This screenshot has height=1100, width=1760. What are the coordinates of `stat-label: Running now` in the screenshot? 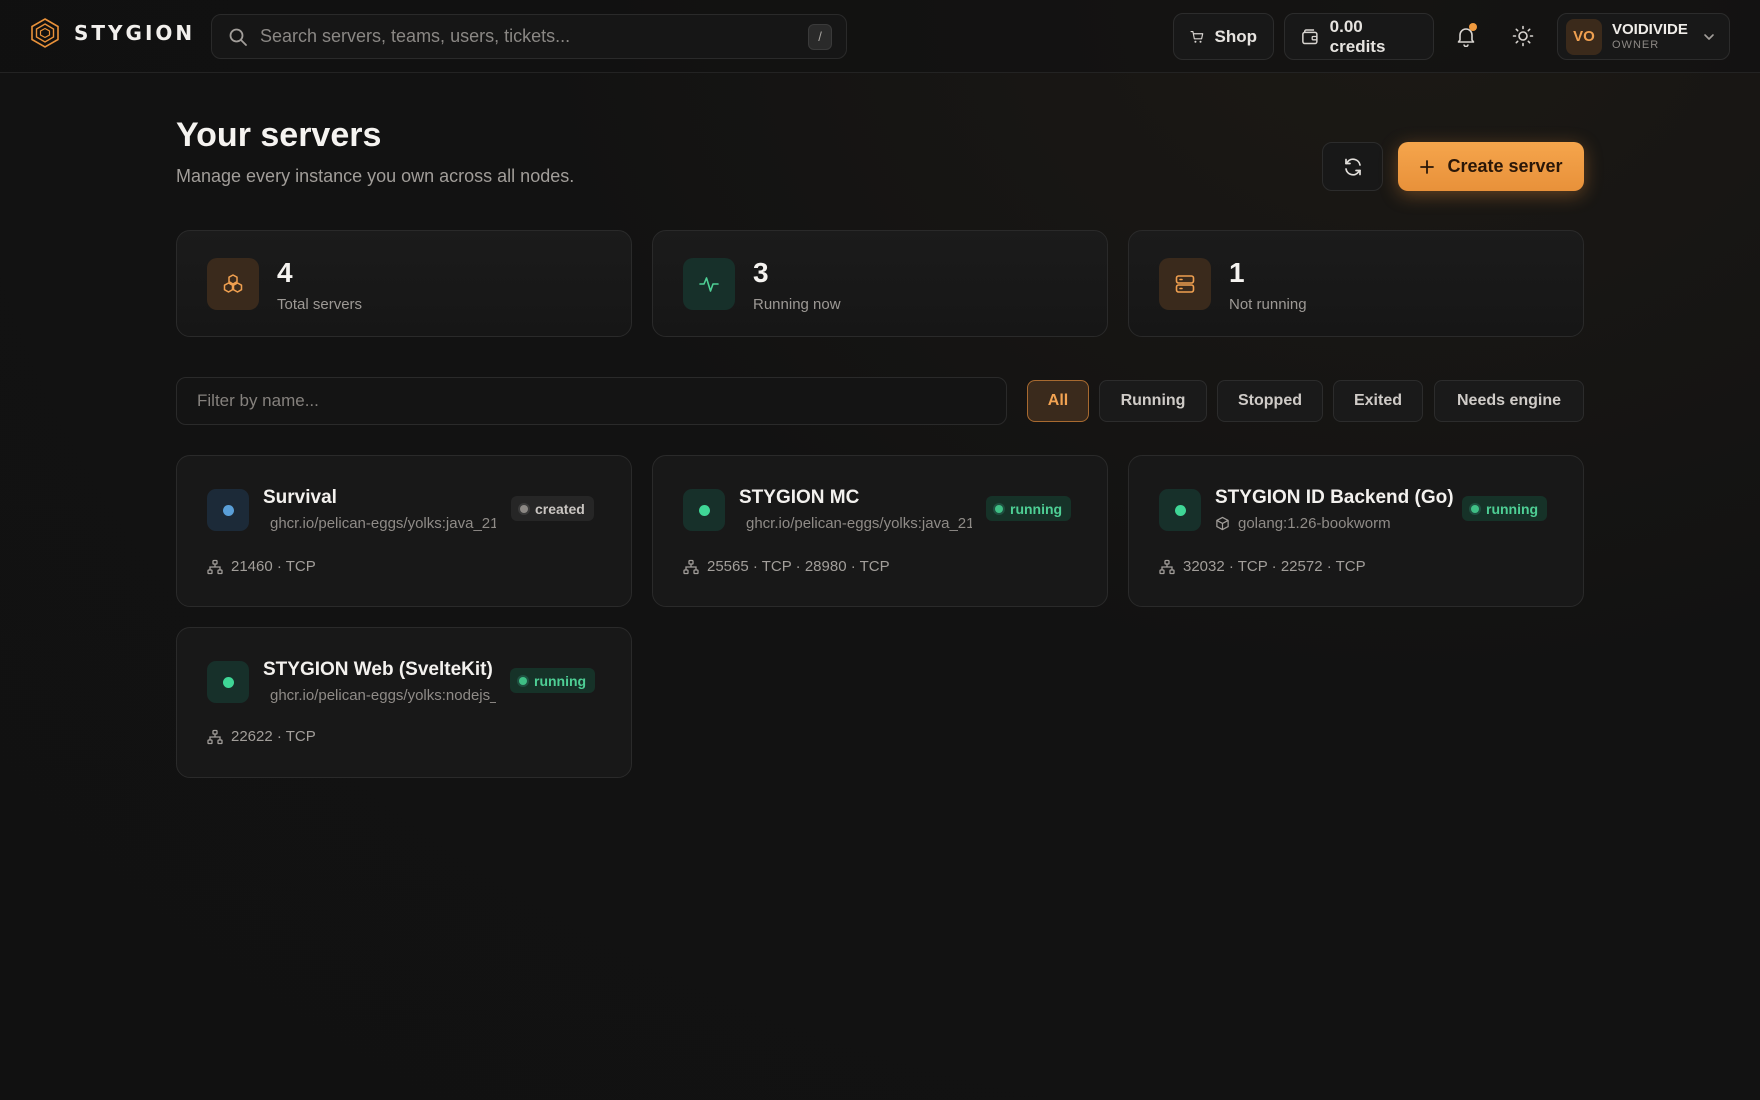 It's located at (797, 304).